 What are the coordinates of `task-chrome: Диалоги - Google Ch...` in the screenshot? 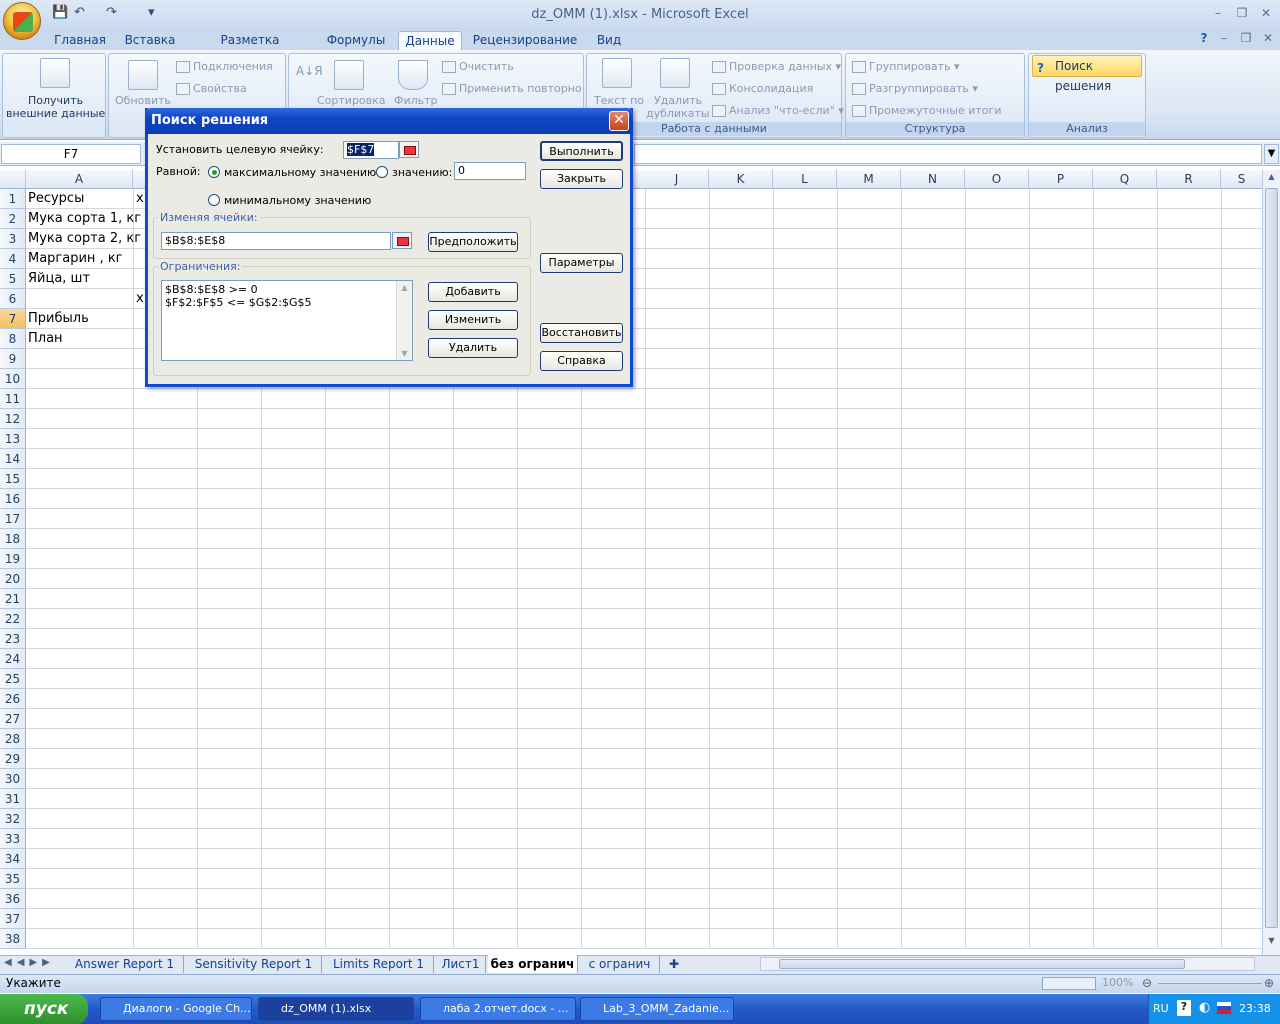 It's located at (176, 1009).